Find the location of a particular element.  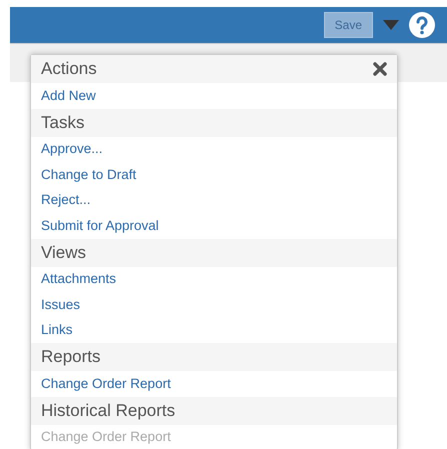

menu-item: Change Order Report is located at coordinates (106, 384).